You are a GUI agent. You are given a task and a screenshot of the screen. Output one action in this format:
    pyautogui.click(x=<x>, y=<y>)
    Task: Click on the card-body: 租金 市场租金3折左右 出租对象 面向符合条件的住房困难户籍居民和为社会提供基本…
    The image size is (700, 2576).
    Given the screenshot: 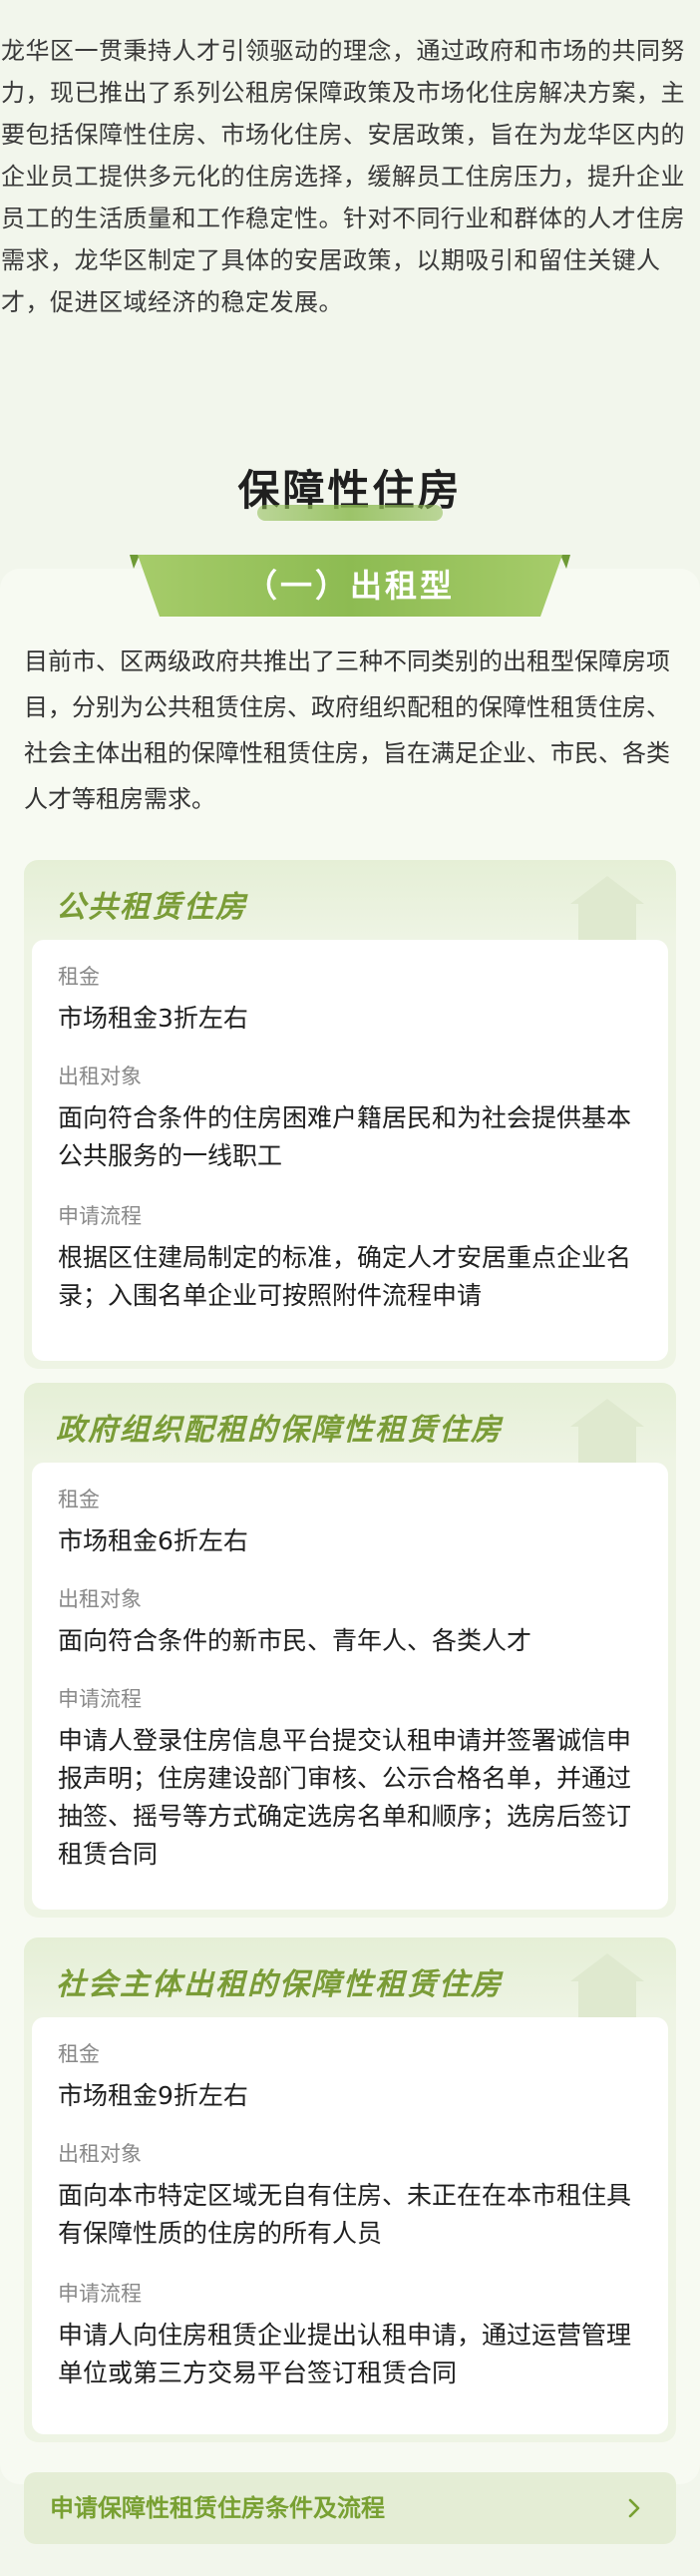 What is the action you would take?
    pyautogui.click(x=350, y=1150)
    